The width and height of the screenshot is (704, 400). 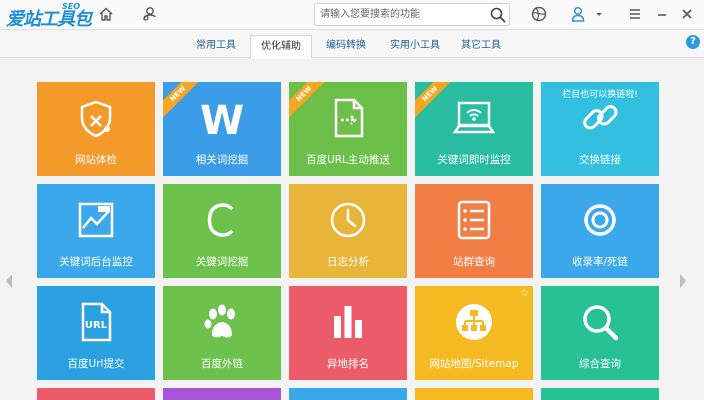 What do you see at coordinates (600, 322) in the screenshot?
I see `magnifier-icon` at bounding box center [600, 322].